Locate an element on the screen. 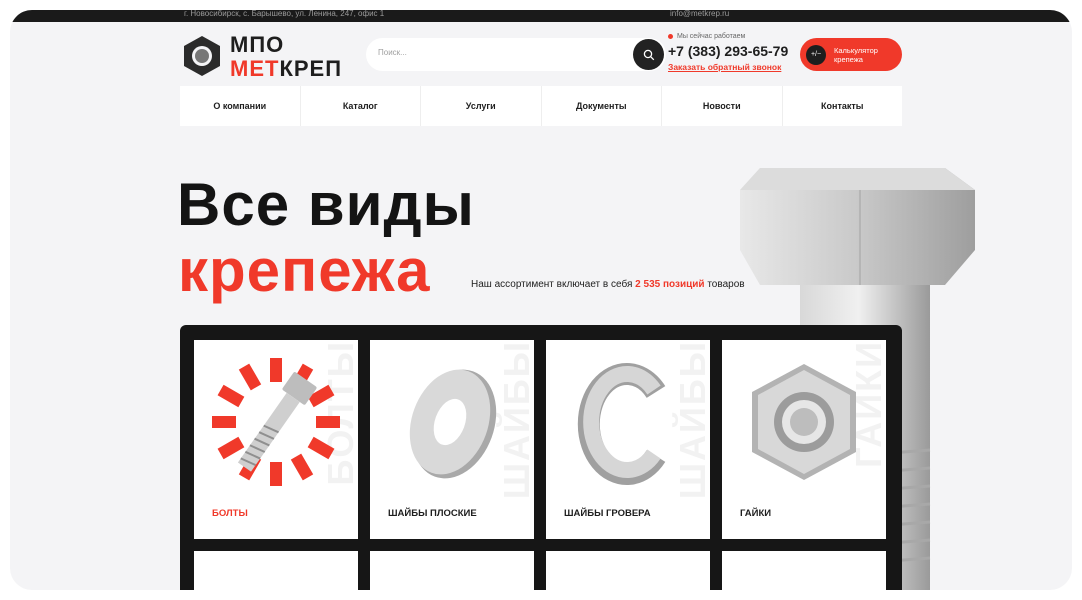 The image size is (1082, 600). nav-item-documents: Документы is located at coordinates (602, 106).